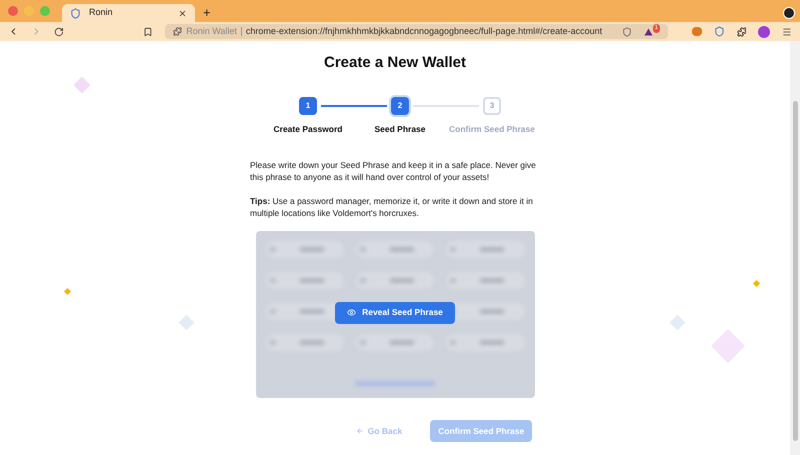 Image resolution: width=800 pixels, height=455 pixels. I want to click on tips-text: Tips: Use a password manager, memorize it, or write it down and store it in multiple locations like Voldemort's horcruxes., so click(392, 207).